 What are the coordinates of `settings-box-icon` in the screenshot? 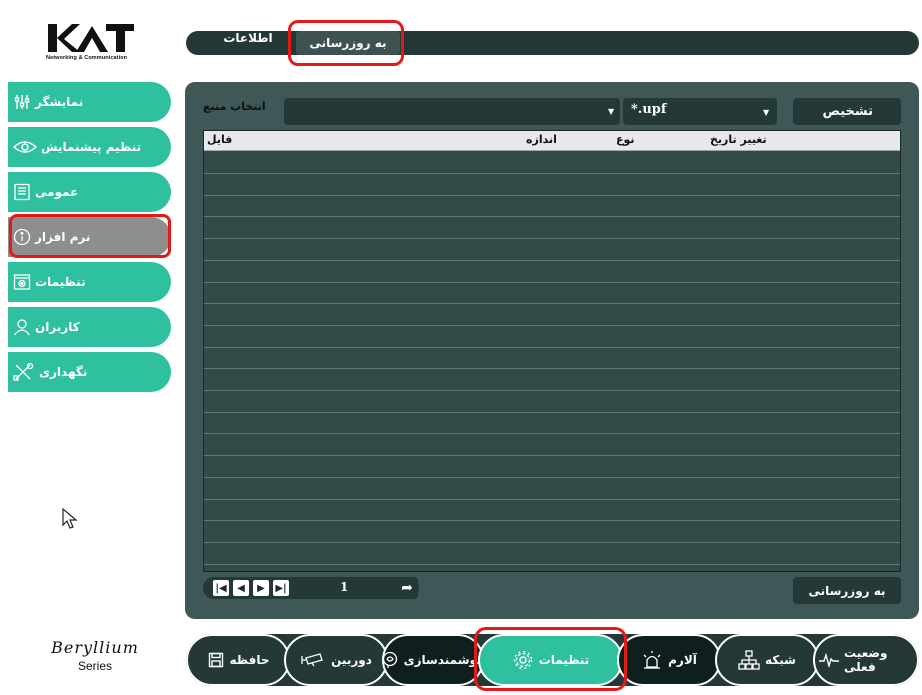 It's located at (22, 282).